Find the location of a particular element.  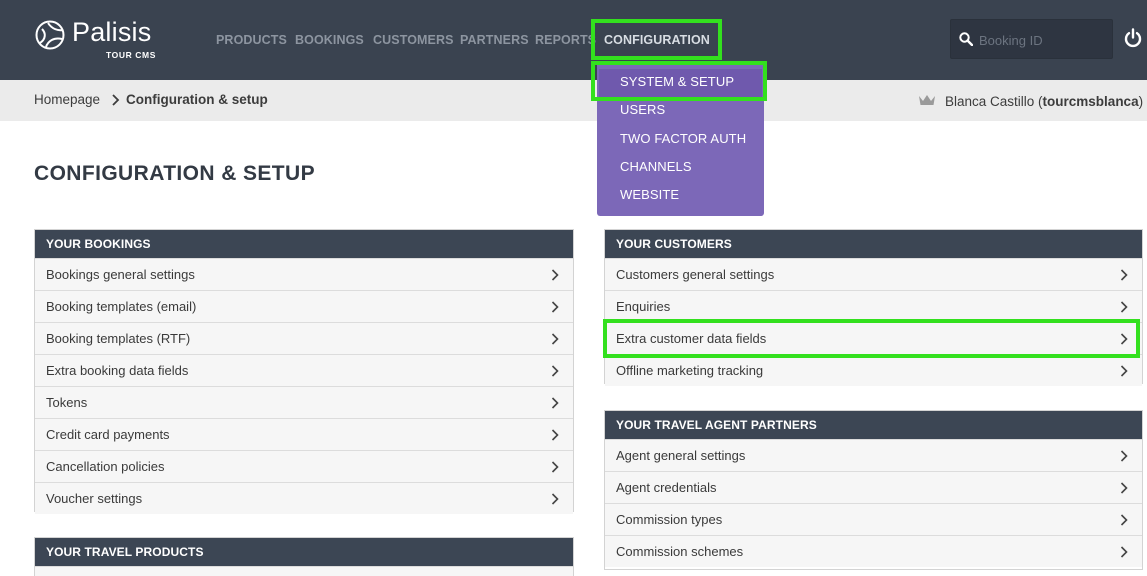

list-item-label: Agent general settings is located at coordinates (681, 455).